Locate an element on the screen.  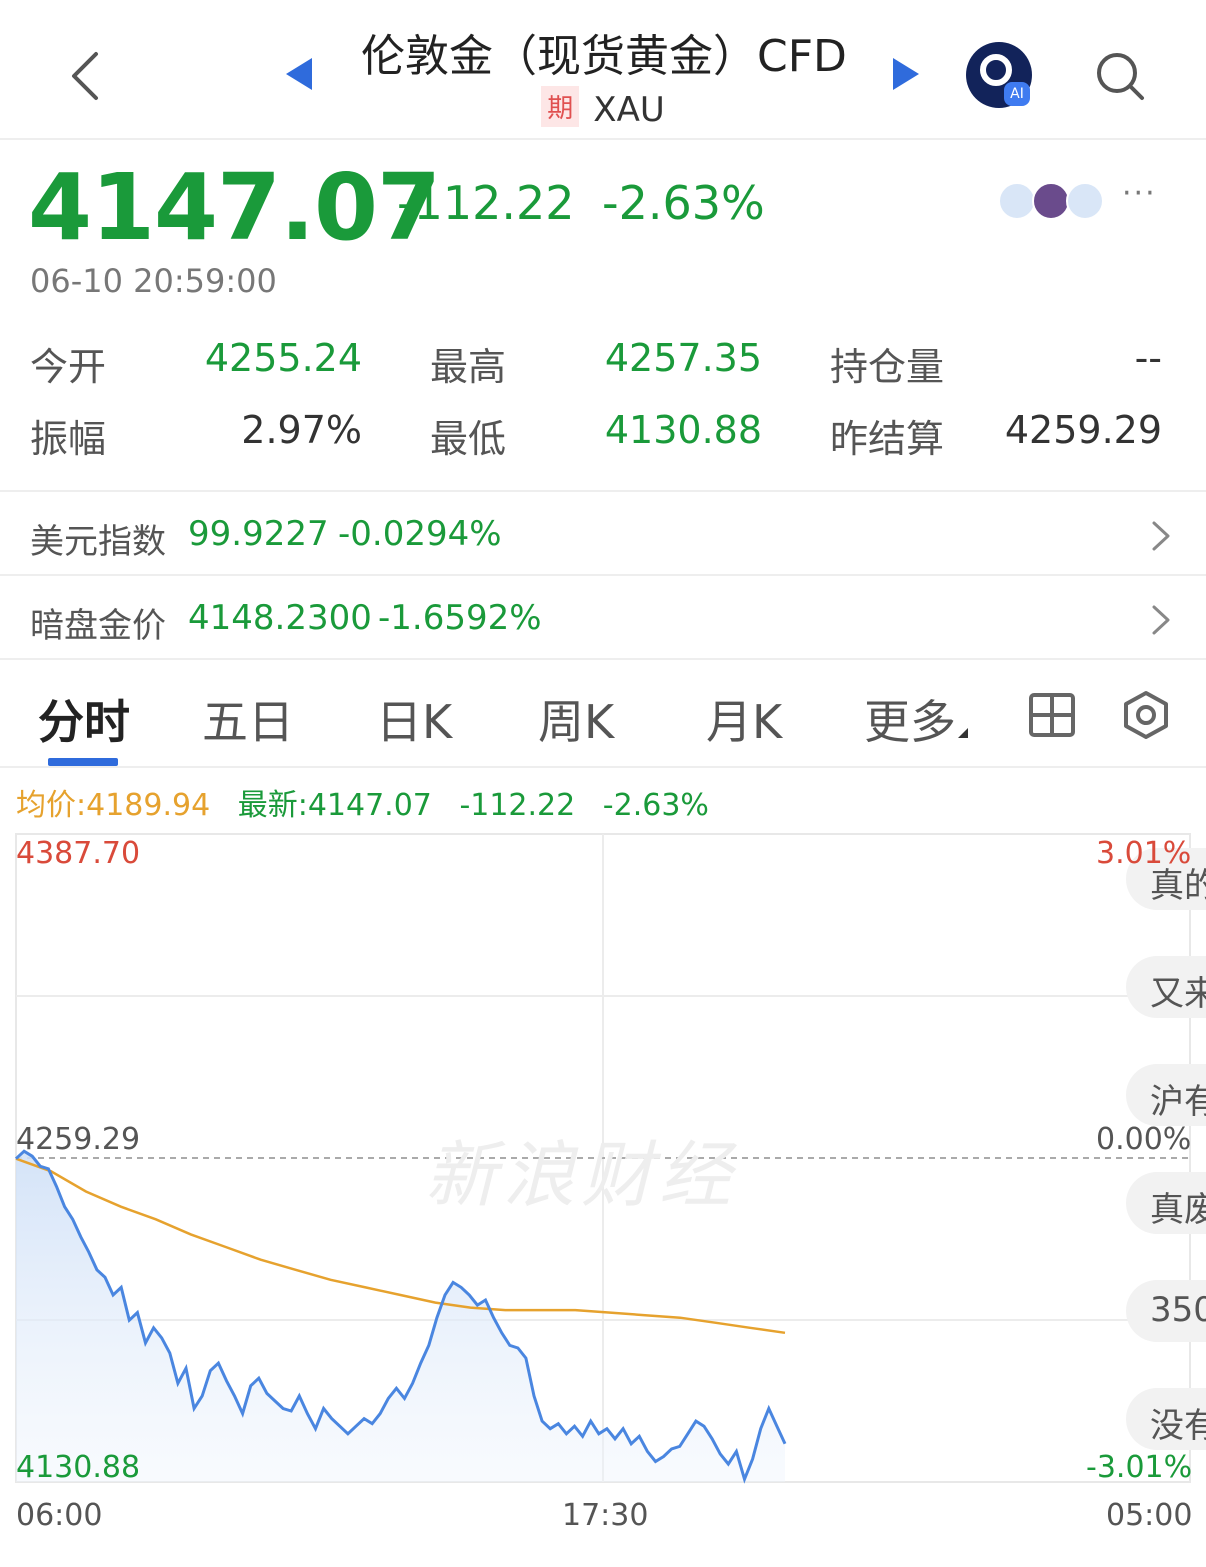
chart-legend: 均价:4189.94 最新:4147.07 -112.22 -2.63% is located at coordinates (362, 802).